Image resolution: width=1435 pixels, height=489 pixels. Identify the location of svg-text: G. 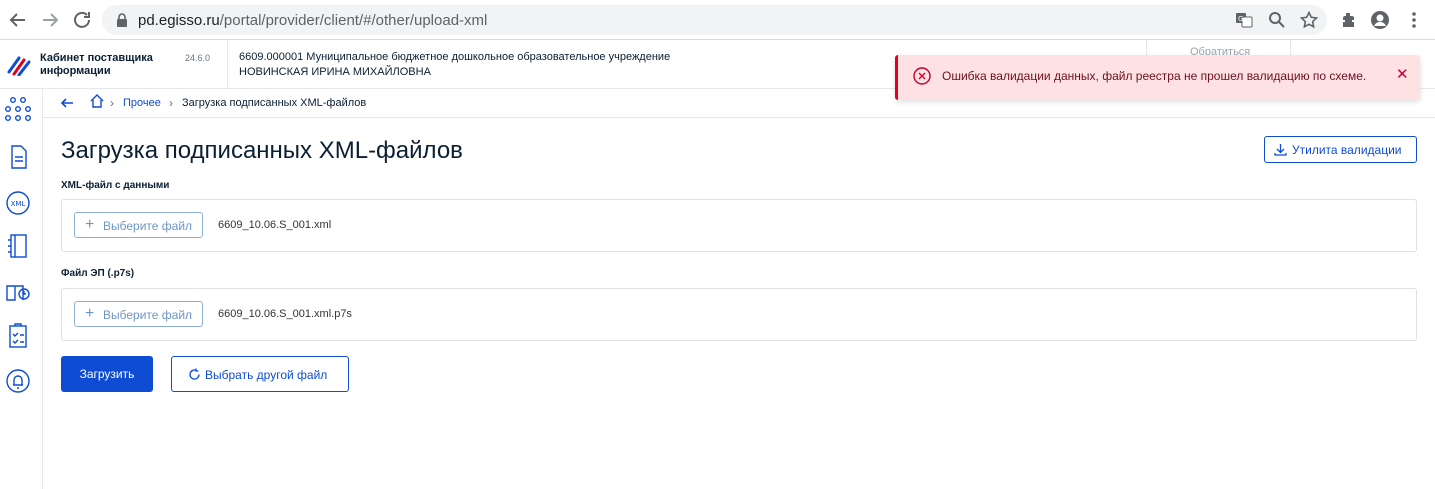
(1240, 19).